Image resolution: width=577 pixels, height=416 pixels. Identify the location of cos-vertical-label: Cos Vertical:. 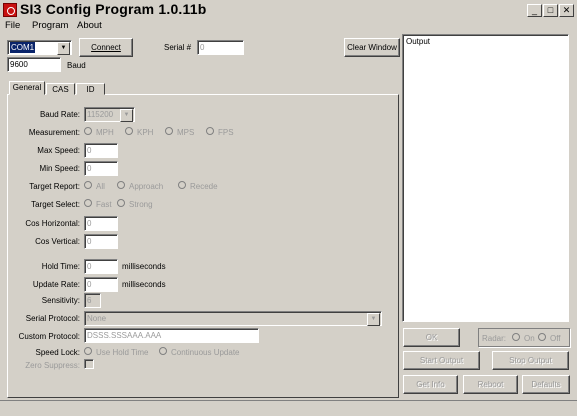
(57, 241).